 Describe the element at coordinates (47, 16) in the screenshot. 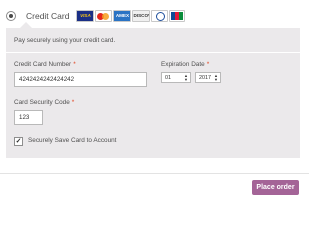

I see `credit-card-label: Credit Card` at that location.